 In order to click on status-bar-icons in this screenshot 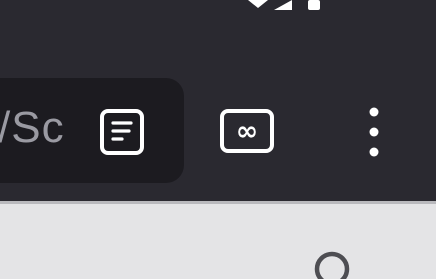, I will do `click(298, 5)`.